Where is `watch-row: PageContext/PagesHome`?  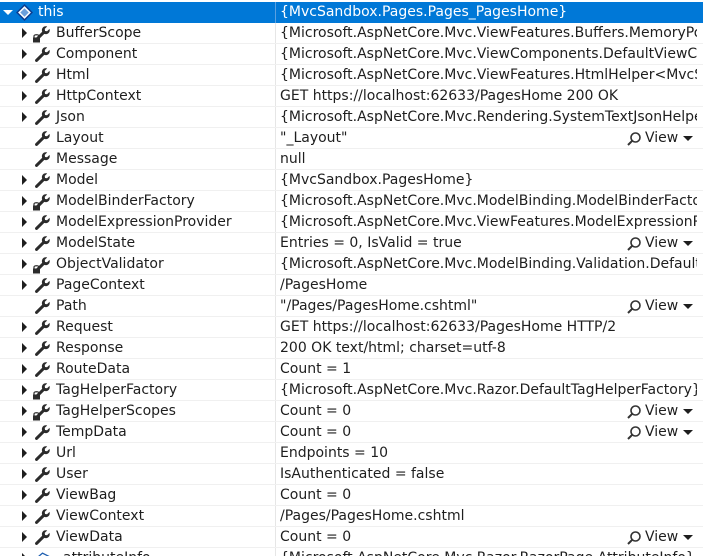
watch-row: PageContext/PagesHome is located at coordinates (351, 285).